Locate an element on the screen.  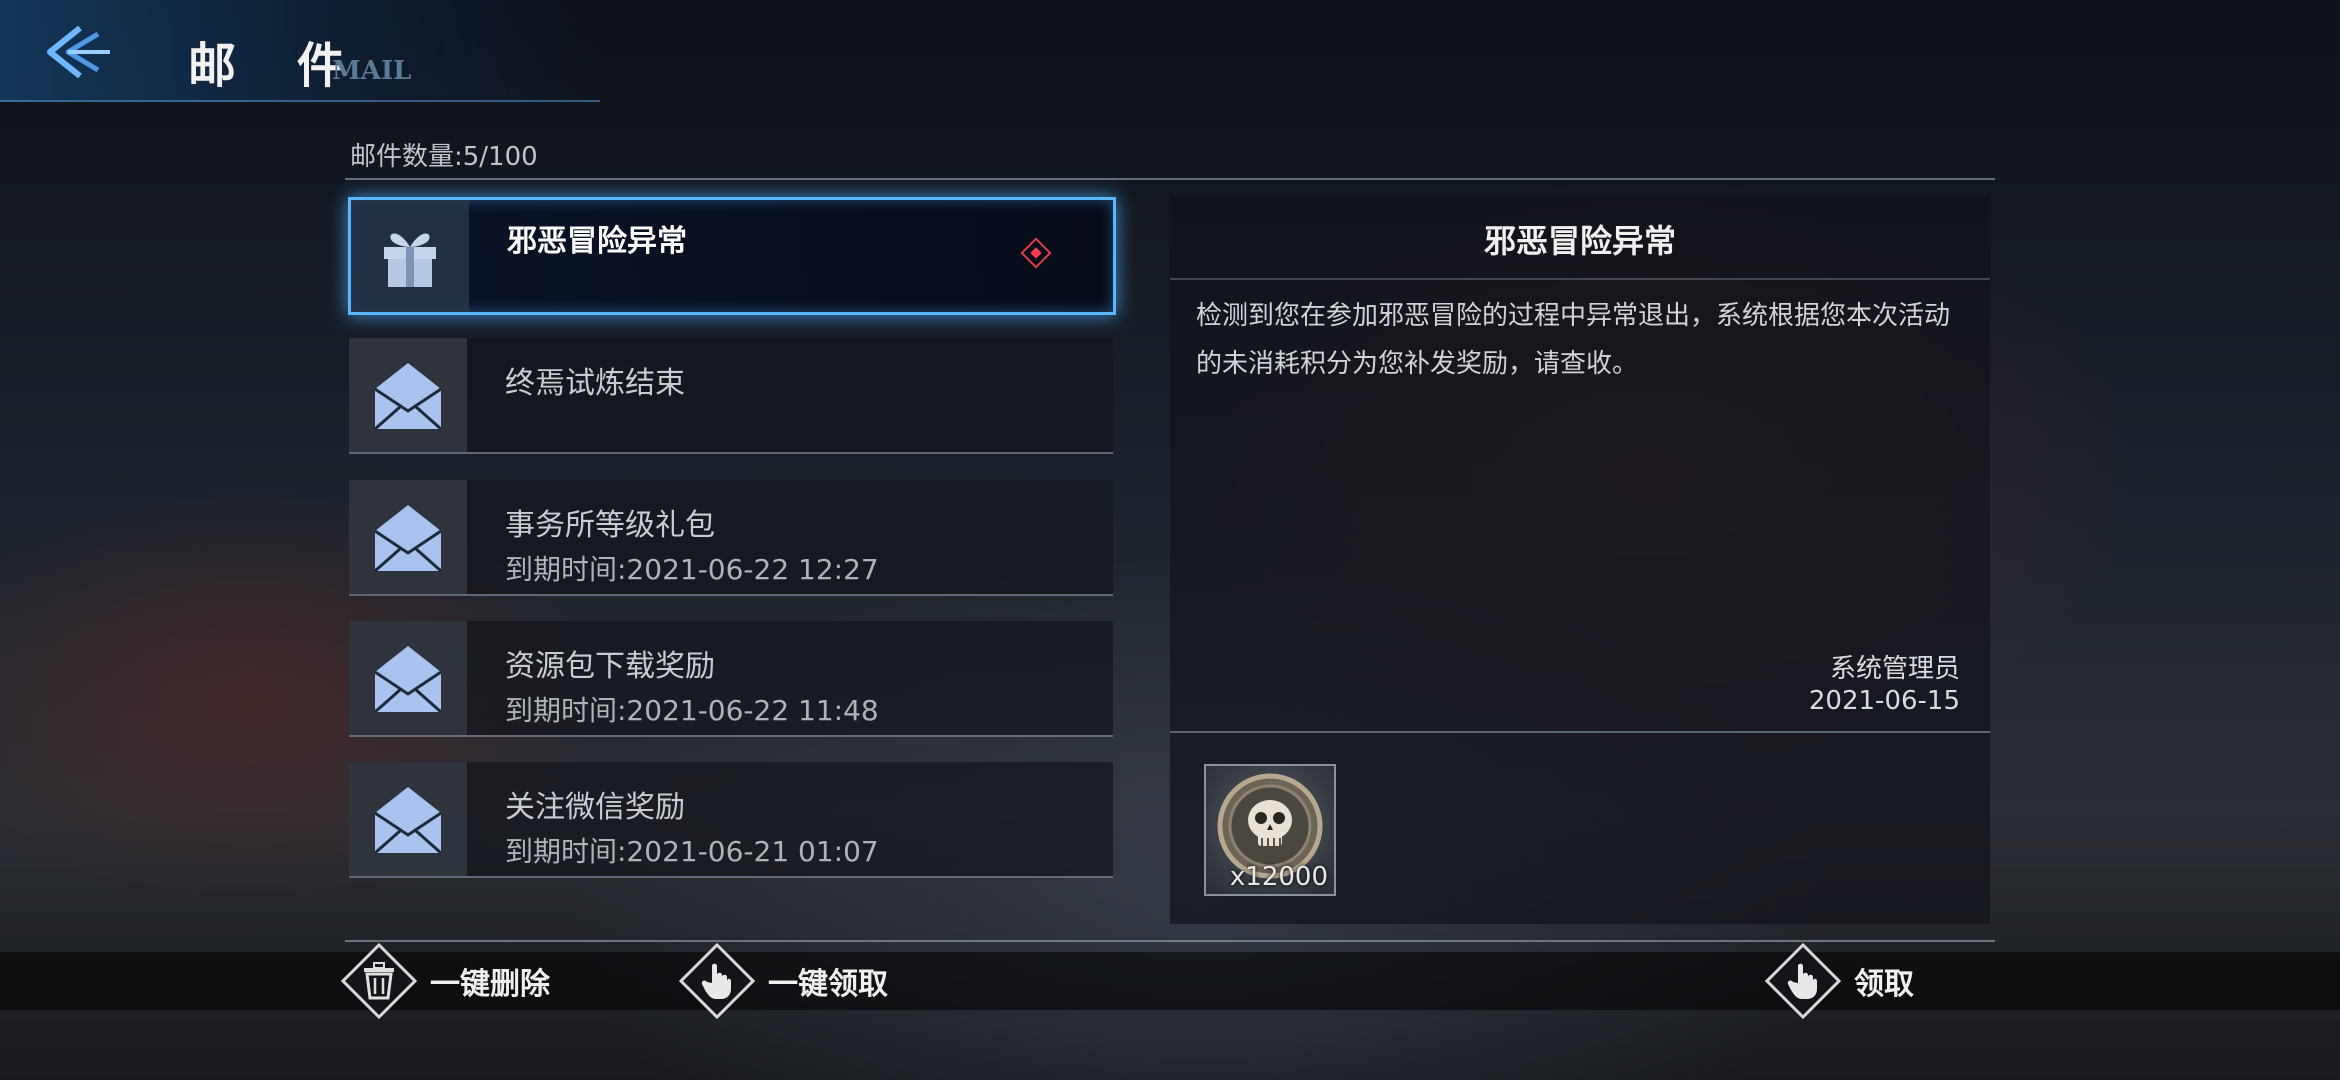
mail-item-5: 关注微信奖励 到期时间:2021-06-21 01:07 is located at coordinates (731, 820).